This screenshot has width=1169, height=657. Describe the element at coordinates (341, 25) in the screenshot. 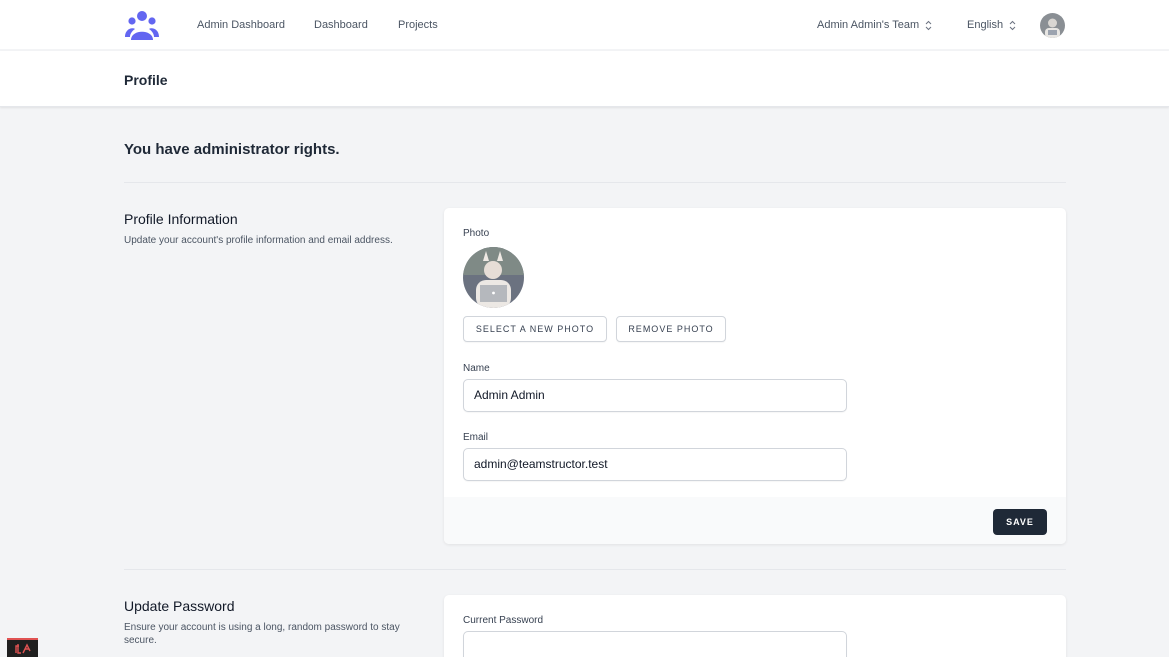

I see `nav-link-dashboard: Dashboard` at that location.